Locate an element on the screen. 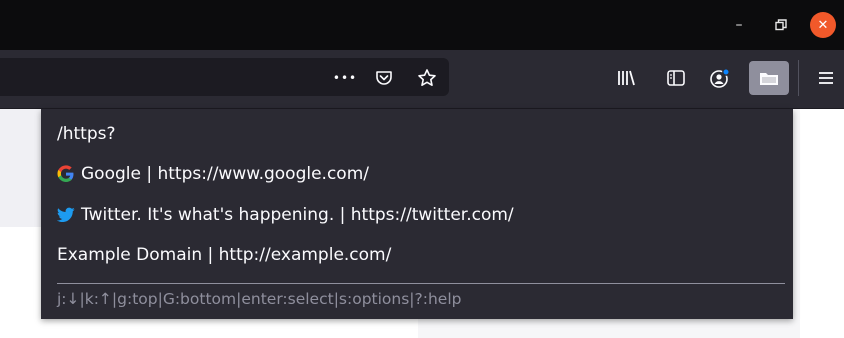 This screenshot has width=844, height=338. minimize-icon: – is located at coordinates (739, 25).